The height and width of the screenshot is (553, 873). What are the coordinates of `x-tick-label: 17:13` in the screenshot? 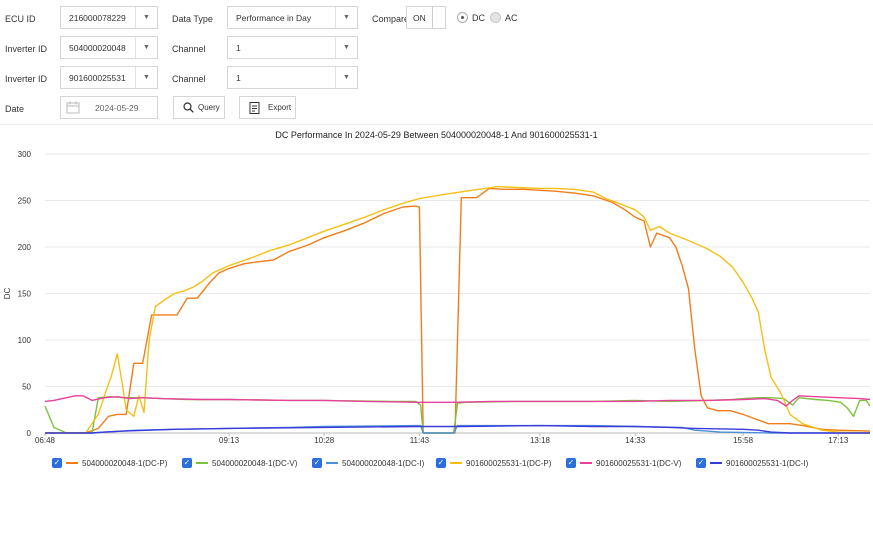 It's located at (838, 440).